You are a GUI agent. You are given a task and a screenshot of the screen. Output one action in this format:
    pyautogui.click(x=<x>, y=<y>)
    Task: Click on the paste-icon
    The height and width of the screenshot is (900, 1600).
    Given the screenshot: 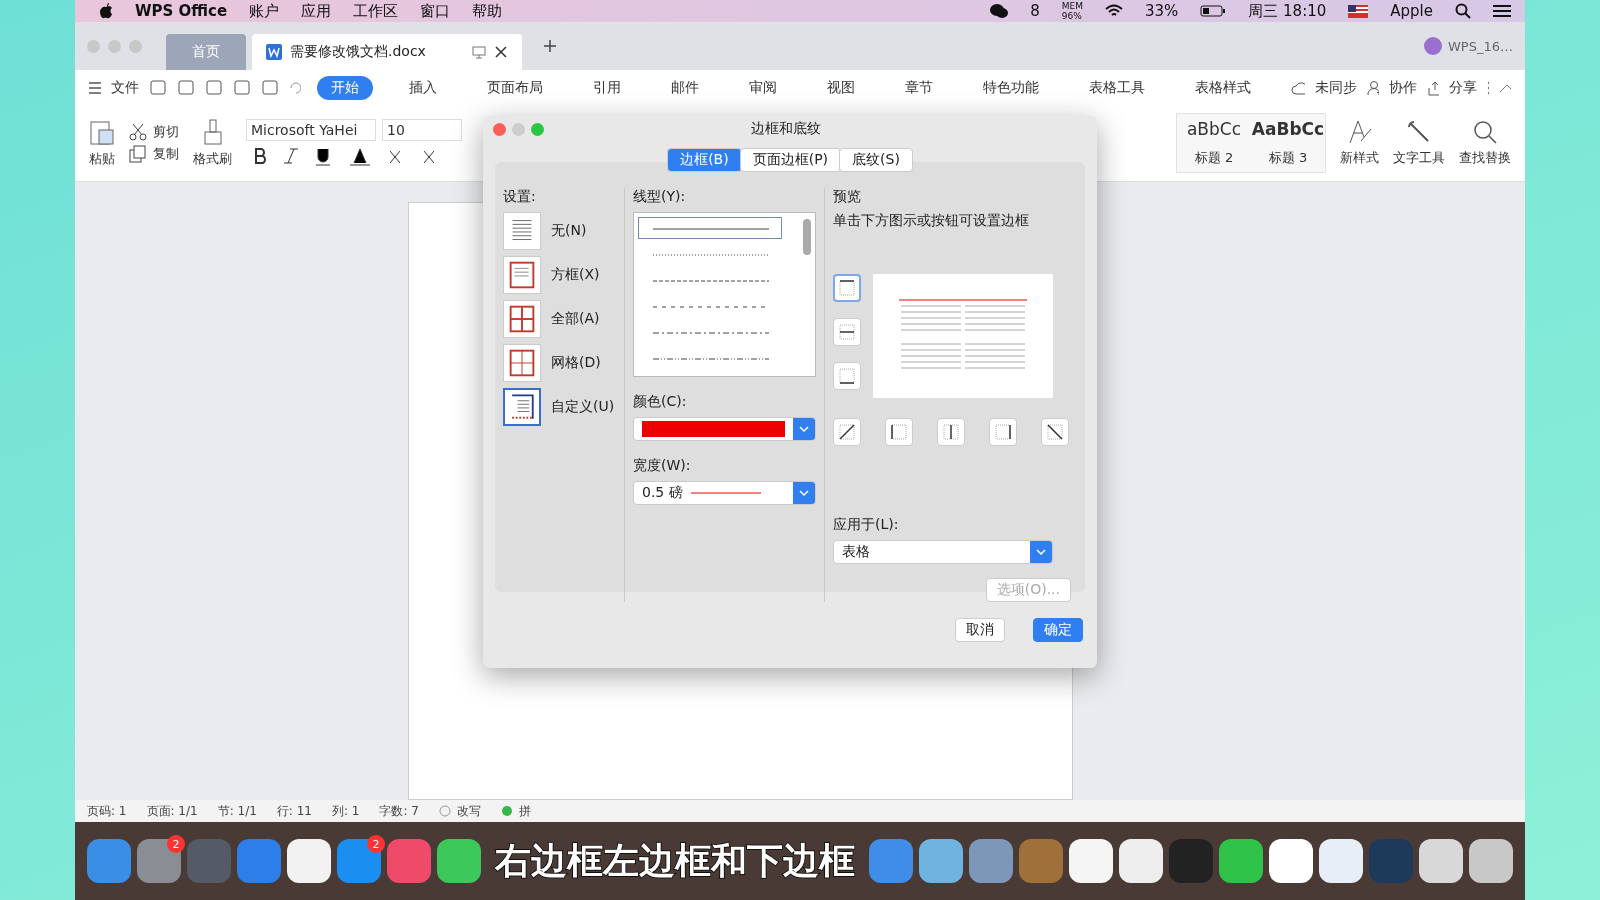 What is the action you would take?
    pyautogui.click(x=102, y=132)
    